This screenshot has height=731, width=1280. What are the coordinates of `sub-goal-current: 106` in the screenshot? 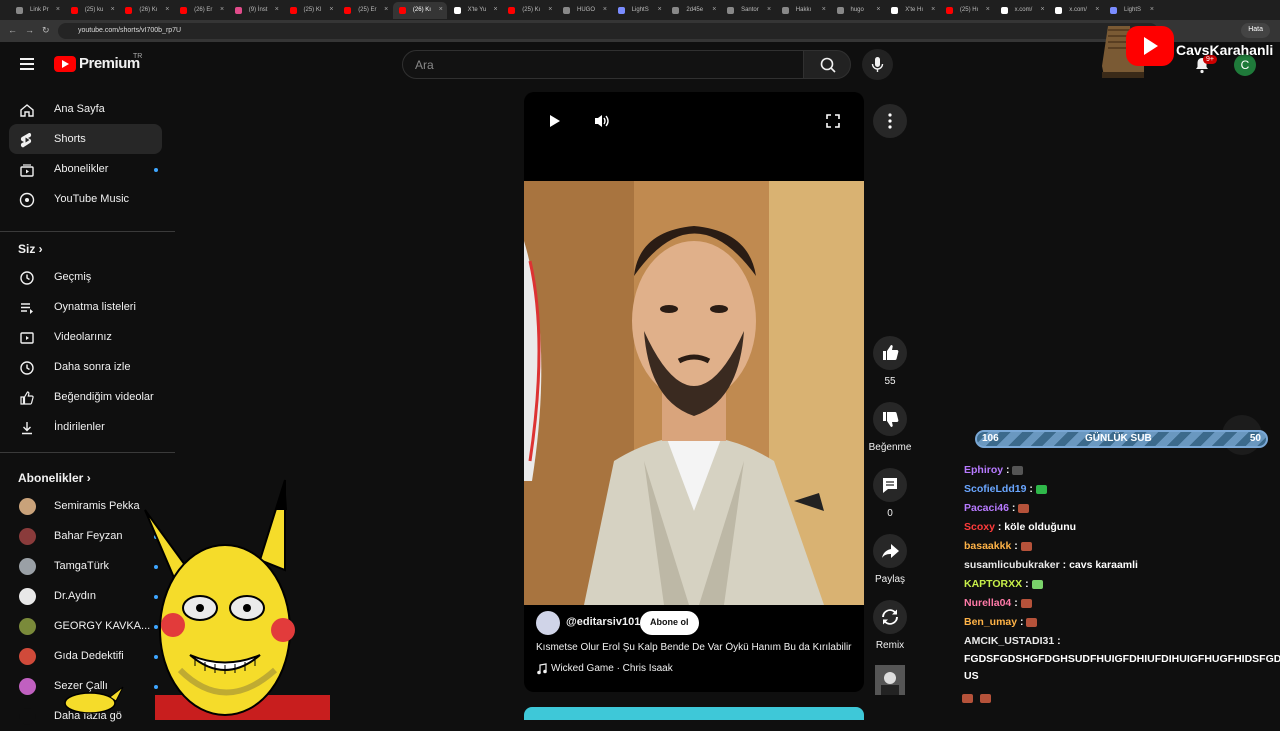 It's located at (990, 438).